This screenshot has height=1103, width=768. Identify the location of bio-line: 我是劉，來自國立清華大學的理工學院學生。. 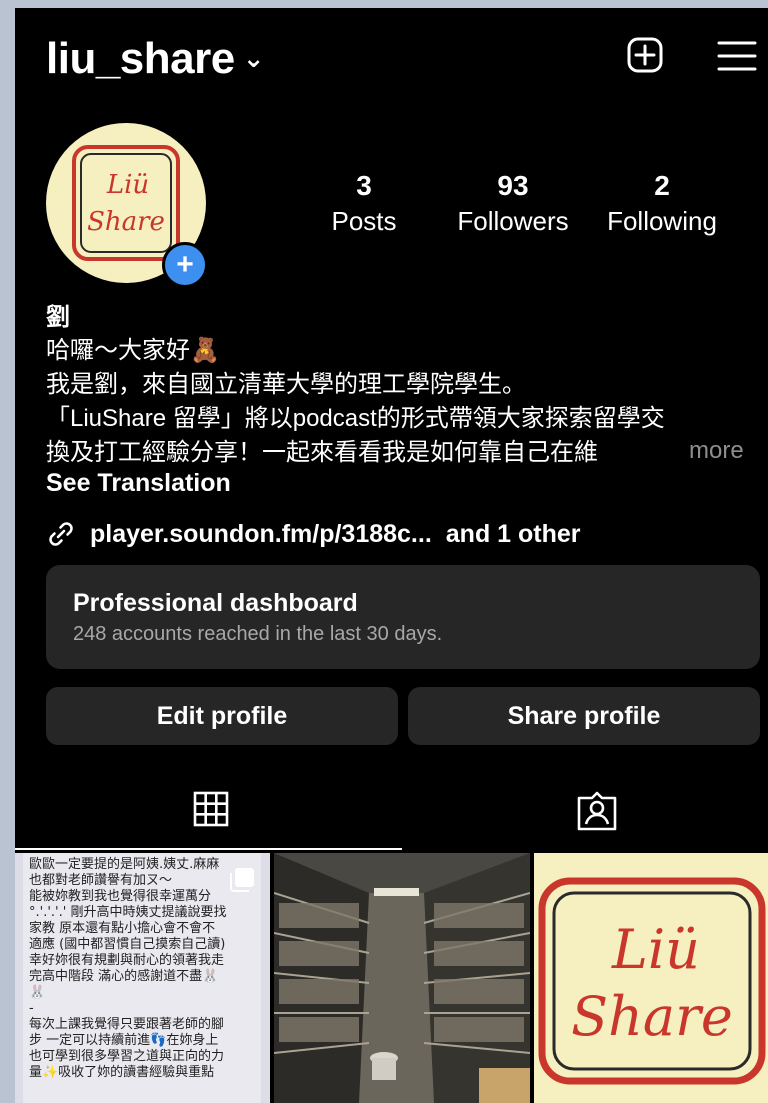
(286, 384).